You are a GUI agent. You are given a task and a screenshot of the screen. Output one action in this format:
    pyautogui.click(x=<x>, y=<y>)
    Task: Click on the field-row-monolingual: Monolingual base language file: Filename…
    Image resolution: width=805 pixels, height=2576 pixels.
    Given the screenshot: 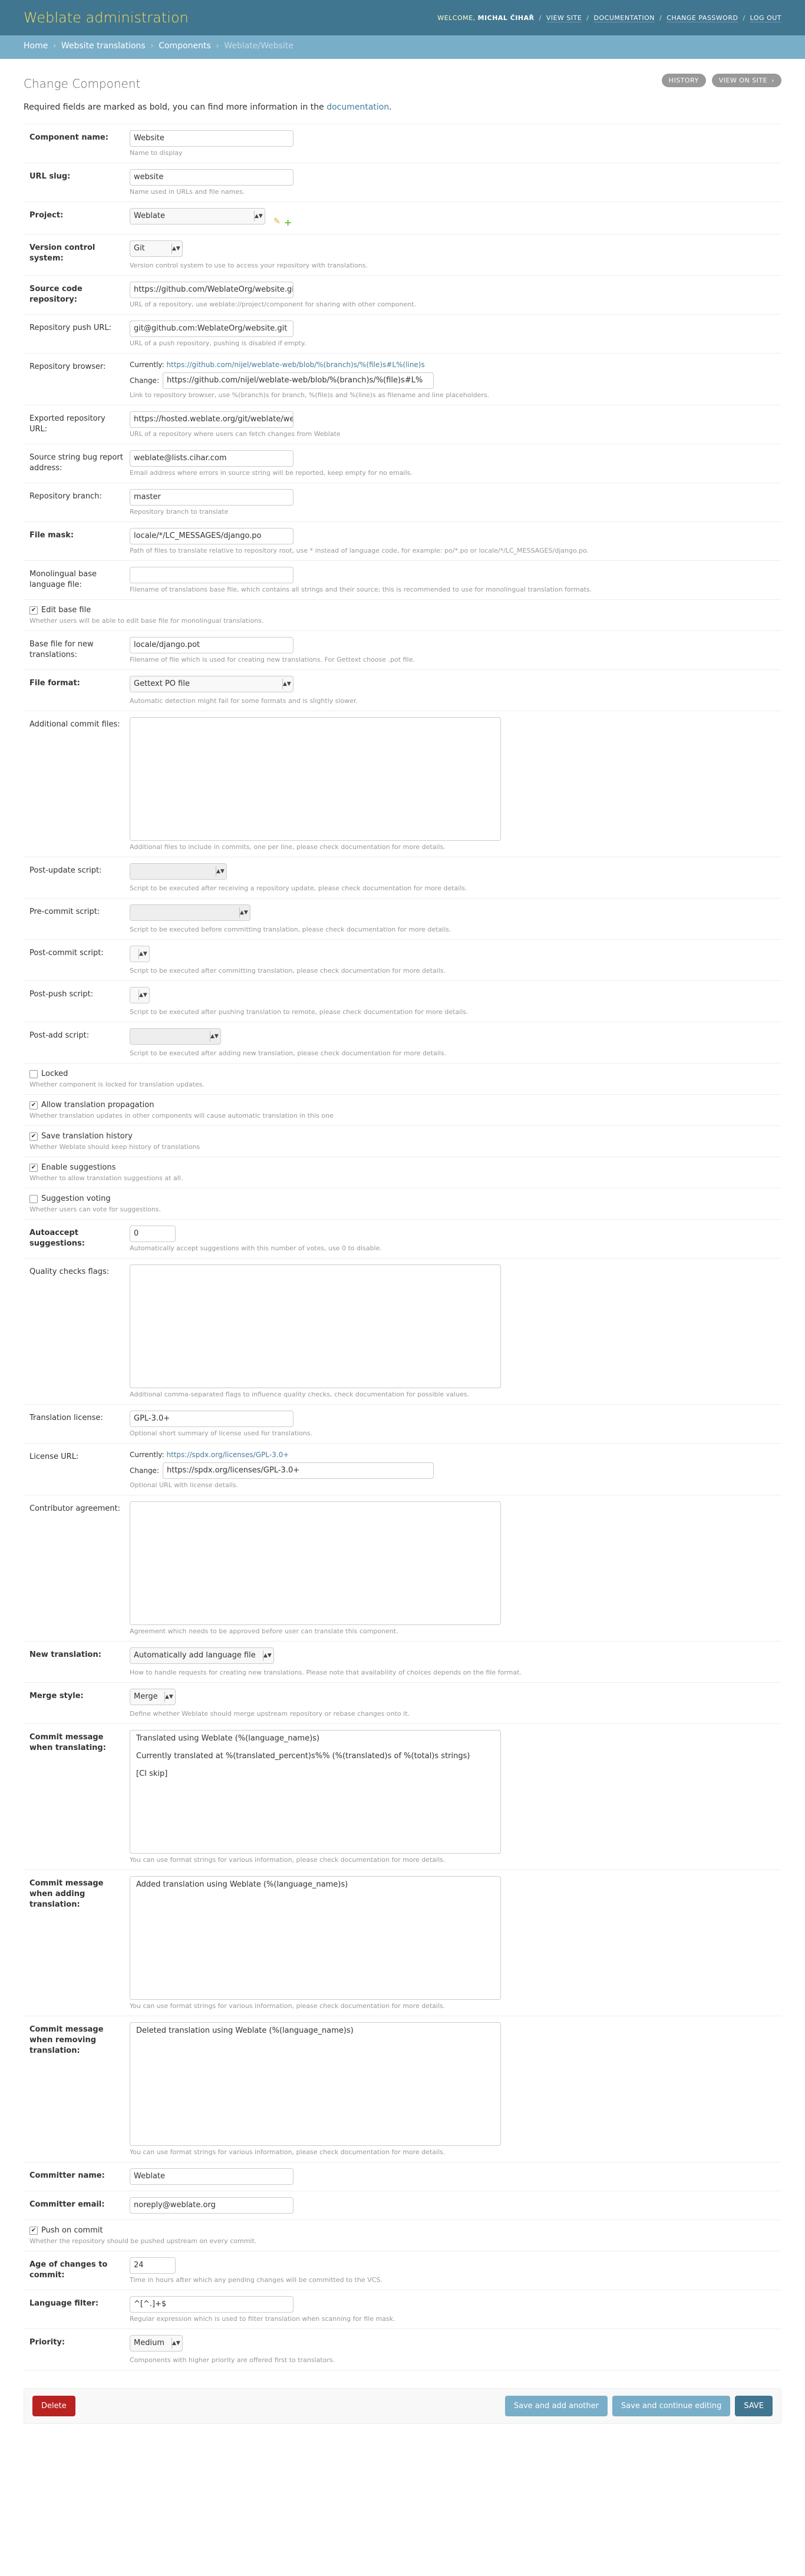 What is the action you would take?
    pyautogui.click(x=402, y=580)
    